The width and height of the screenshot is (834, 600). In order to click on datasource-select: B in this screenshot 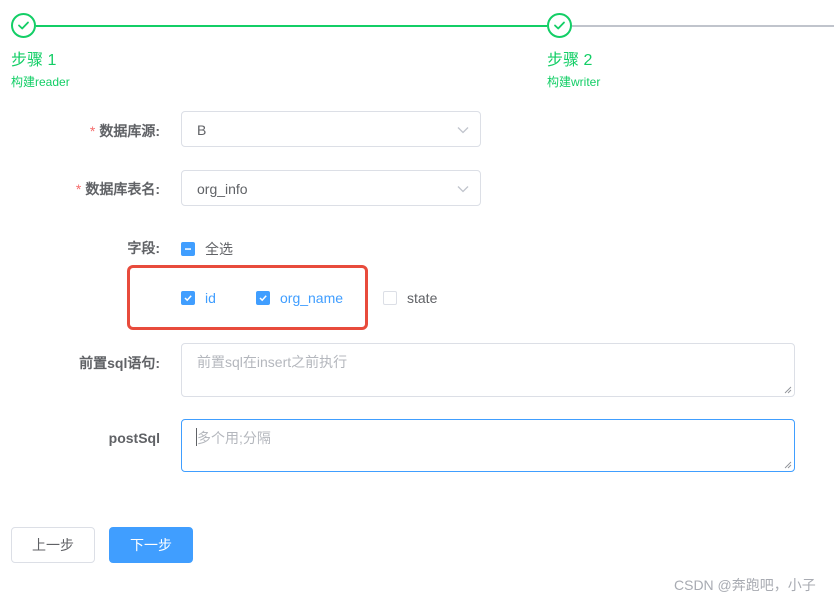, I will do `click(331, 129)`.